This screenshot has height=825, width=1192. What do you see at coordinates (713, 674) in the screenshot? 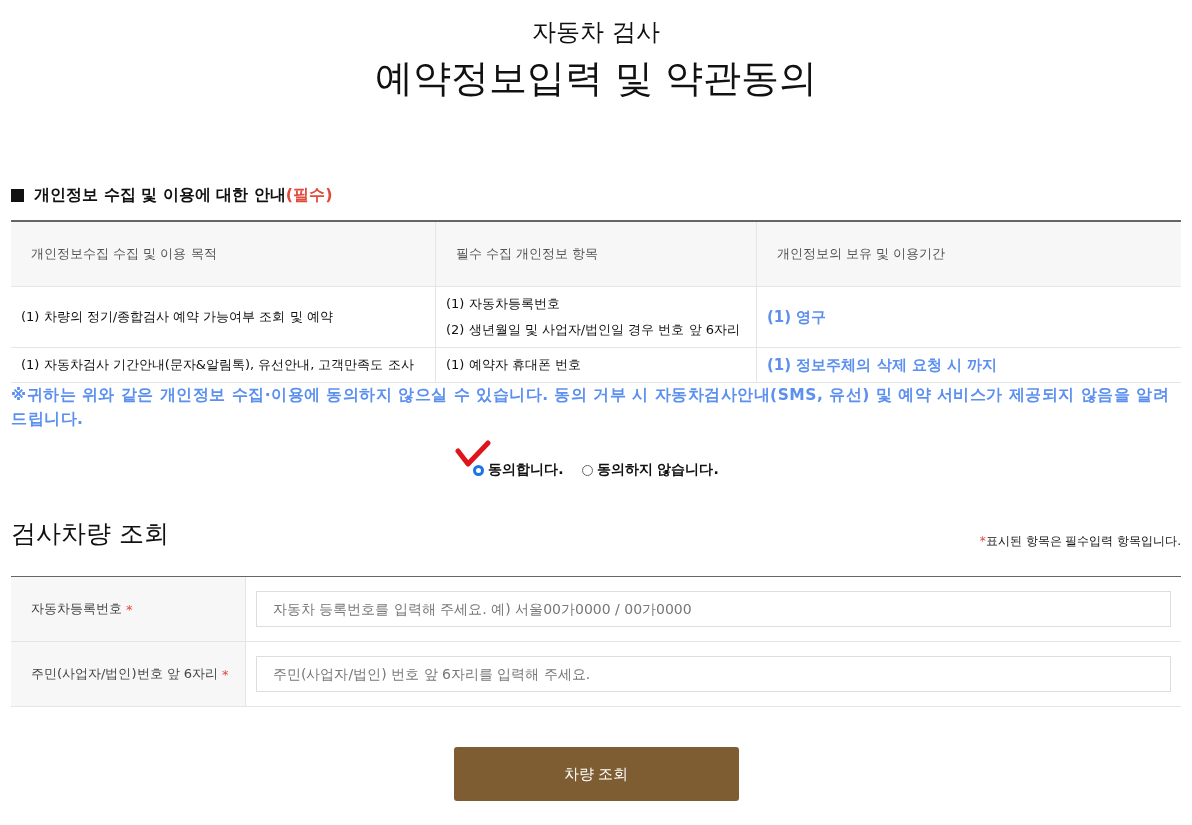
I see `input-field: 주민(사업자/법인) 번호 앞 6자리를 입력해 주세요.` at bounding box center [713, 674].